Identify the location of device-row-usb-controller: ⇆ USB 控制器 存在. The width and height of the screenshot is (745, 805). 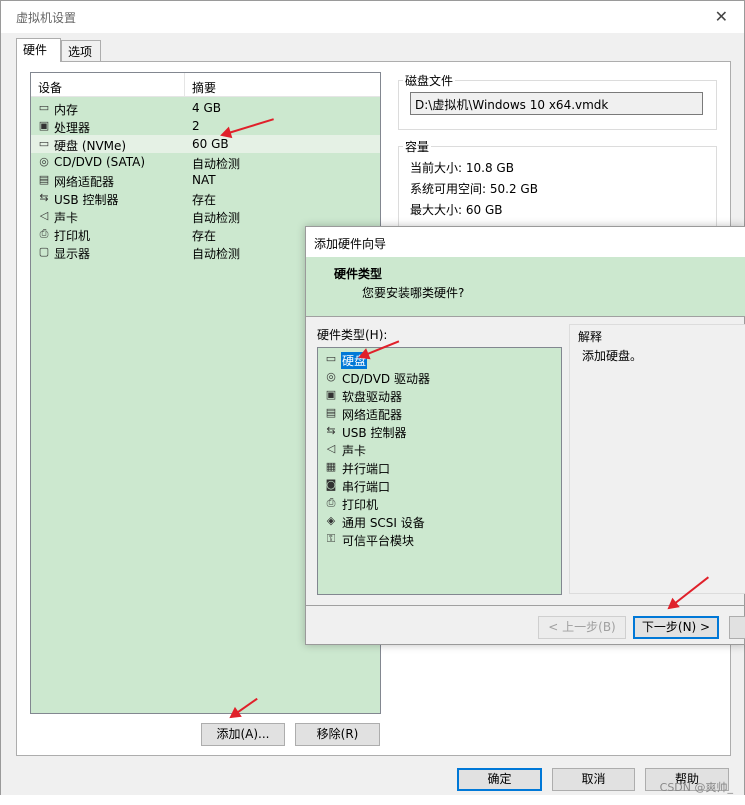
(205, 198).